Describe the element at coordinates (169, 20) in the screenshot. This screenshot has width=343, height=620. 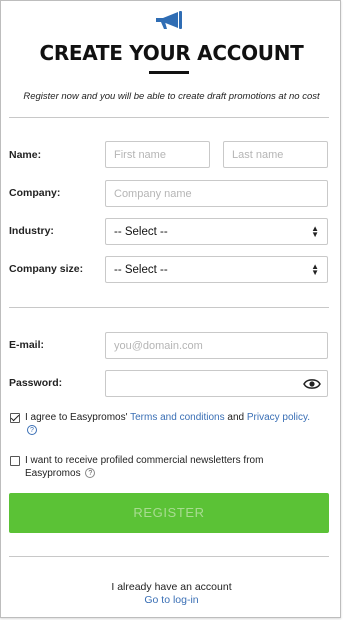
I see `megaphone-icon` at that location.